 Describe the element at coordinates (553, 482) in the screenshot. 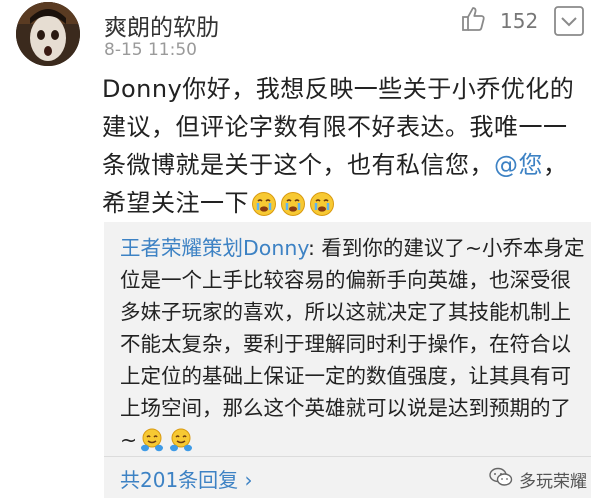

I see `watermark-text: 多玩荣耀` at that location.